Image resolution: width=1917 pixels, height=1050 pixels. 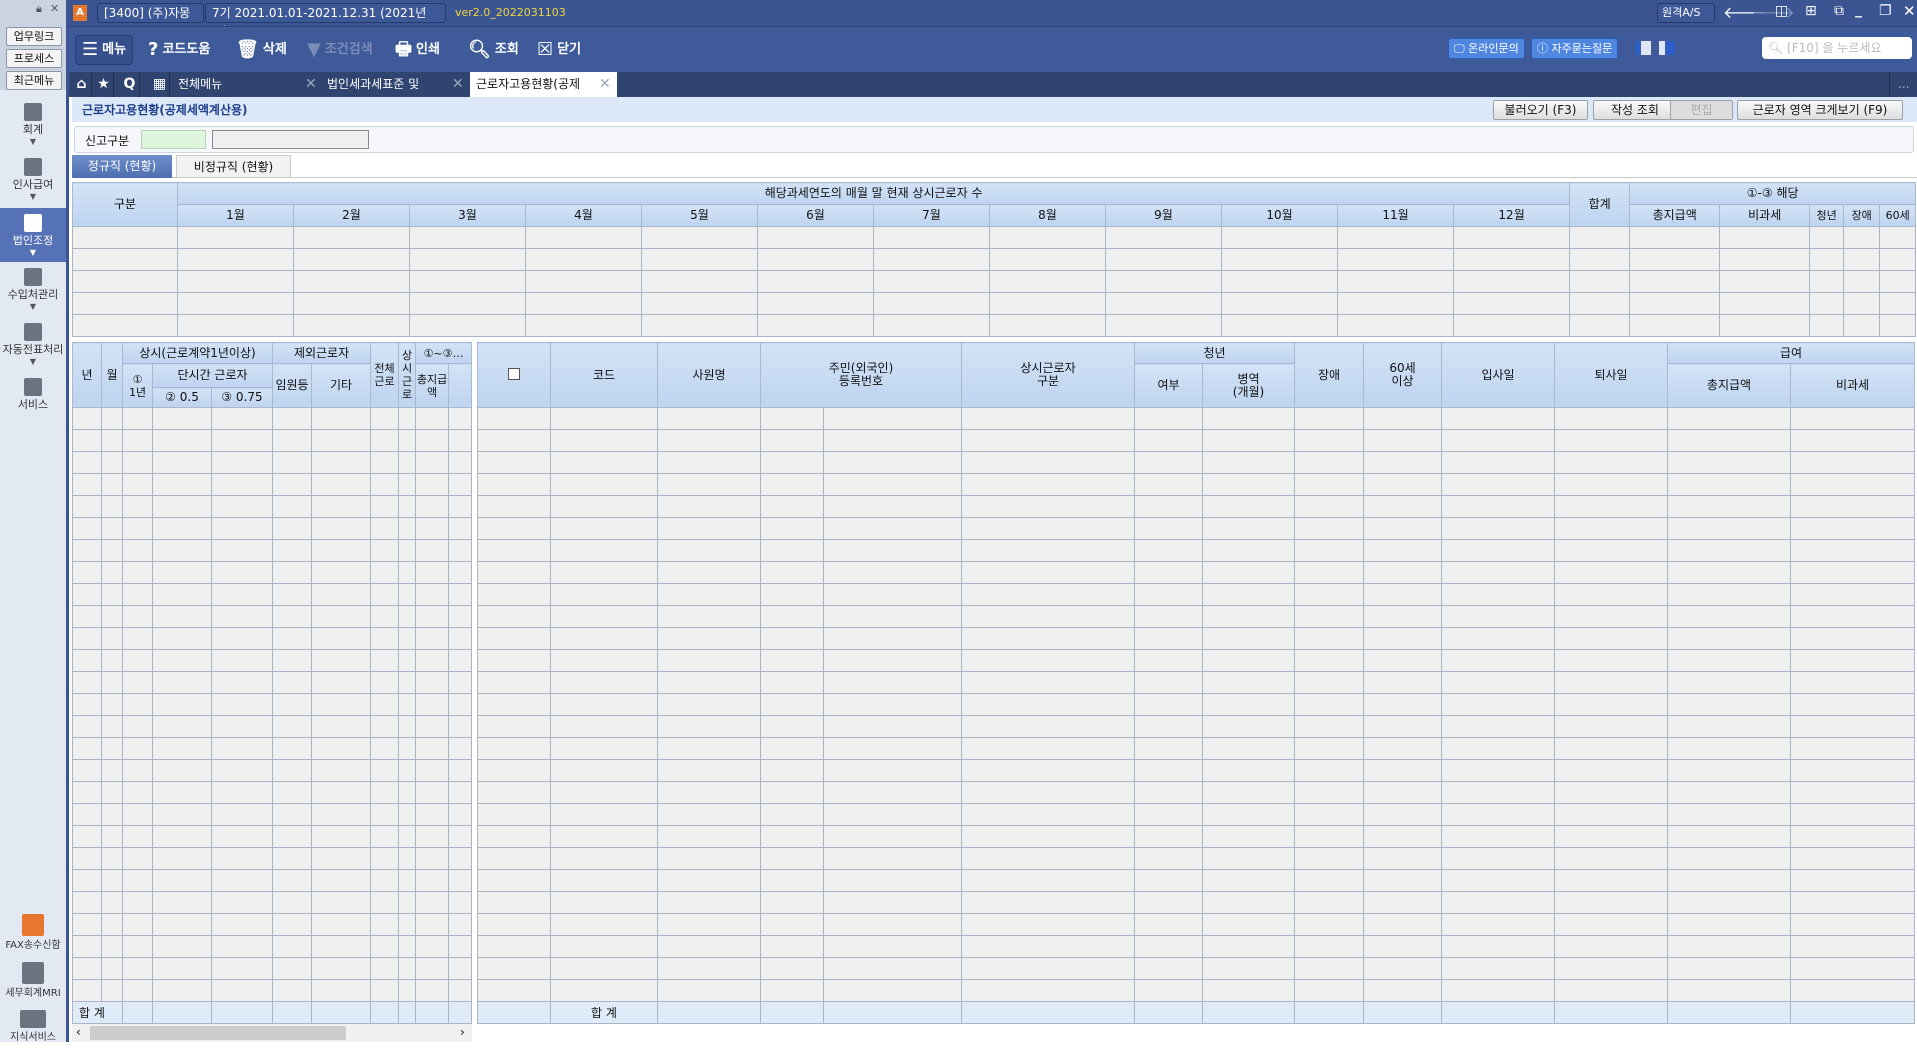 I want to click on write-inquiry-button: 작성 조회, so click(x=1635, y=110).